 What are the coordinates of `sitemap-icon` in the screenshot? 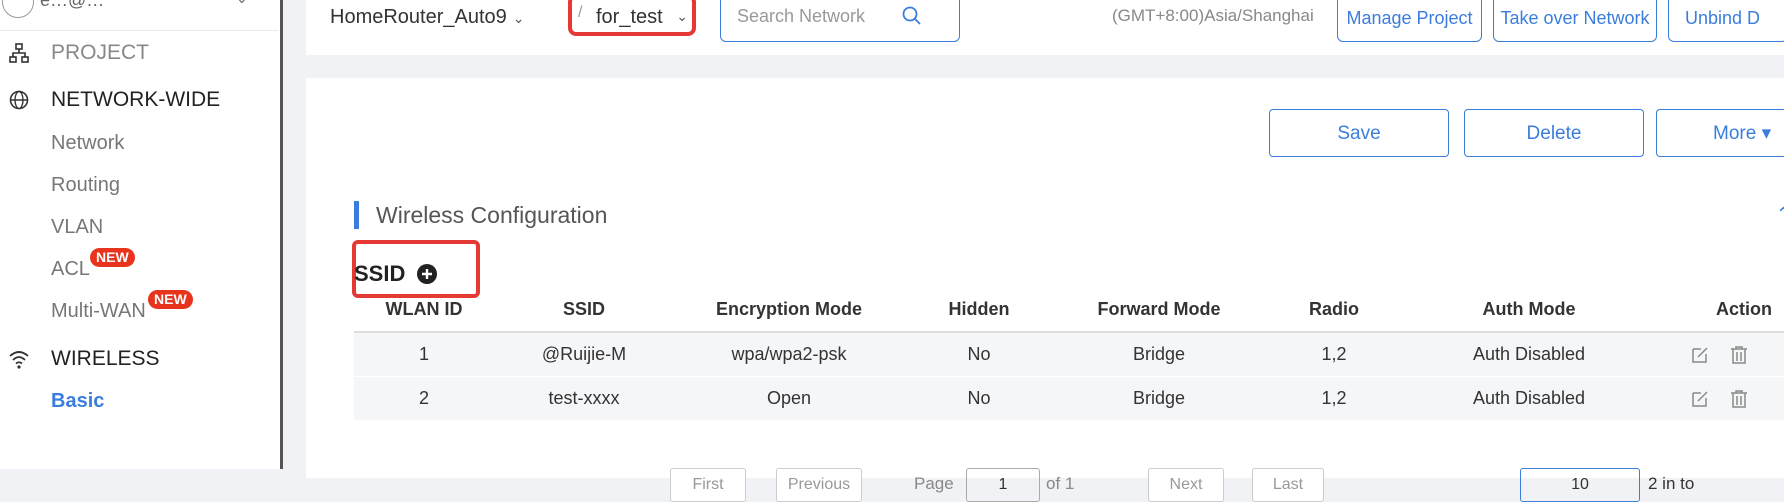 It's located at (19, 53).